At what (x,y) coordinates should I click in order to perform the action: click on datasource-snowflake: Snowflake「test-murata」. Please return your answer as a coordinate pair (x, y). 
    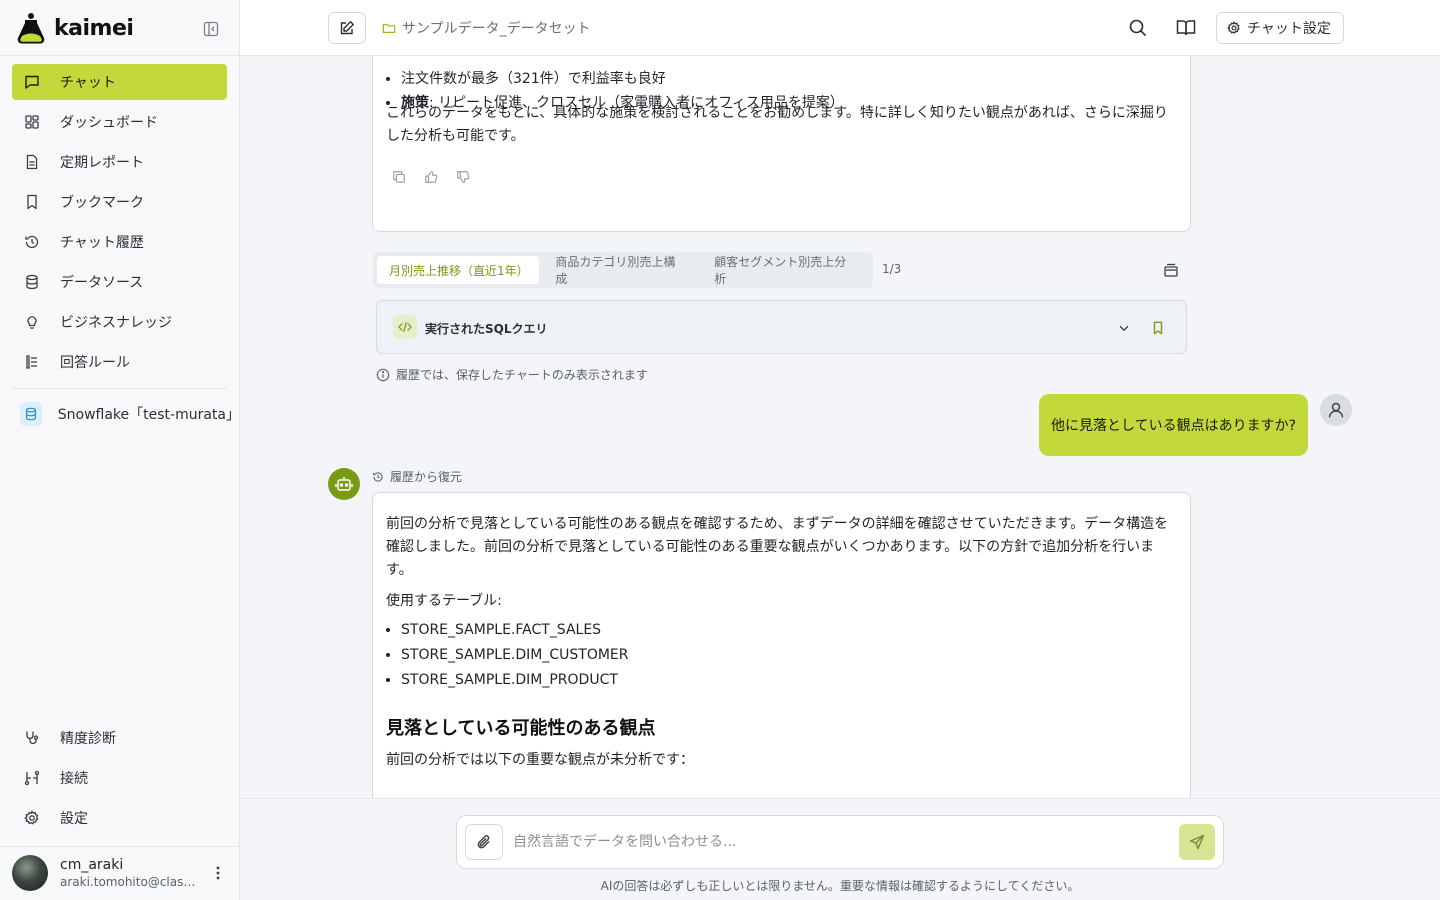
    Looking at the image, I should click on (126, 414).